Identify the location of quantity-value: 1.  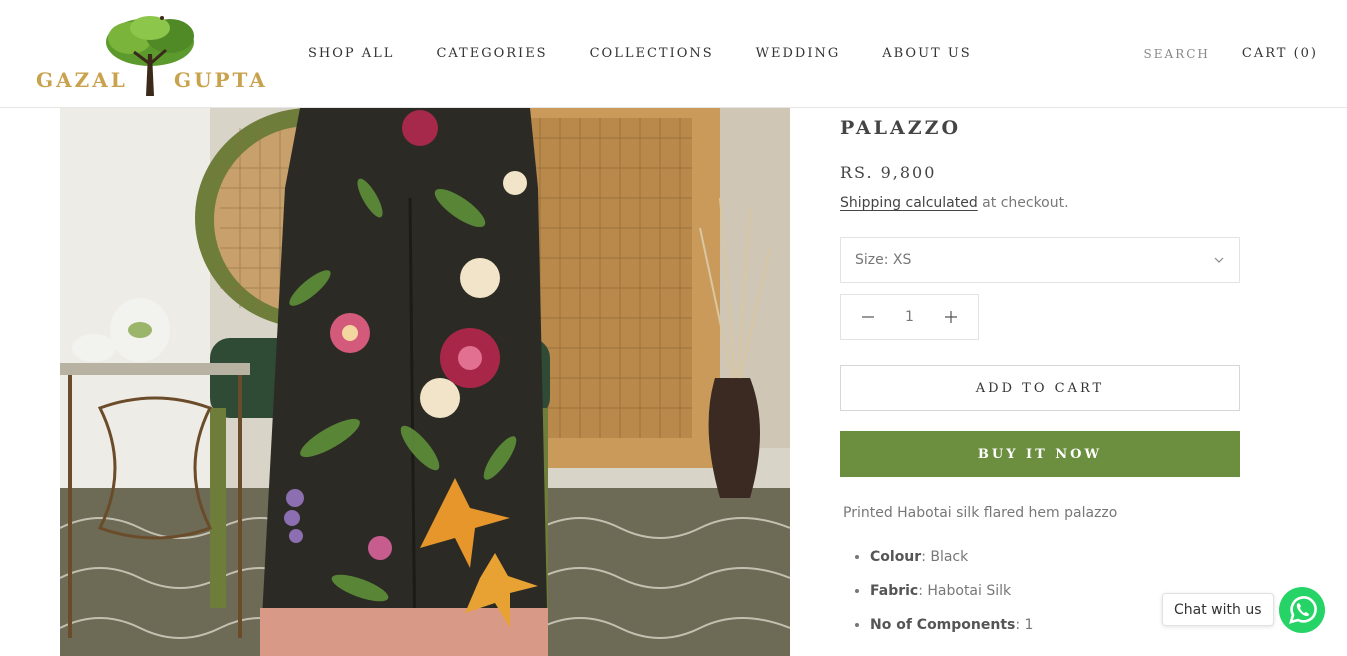
(909, 317).